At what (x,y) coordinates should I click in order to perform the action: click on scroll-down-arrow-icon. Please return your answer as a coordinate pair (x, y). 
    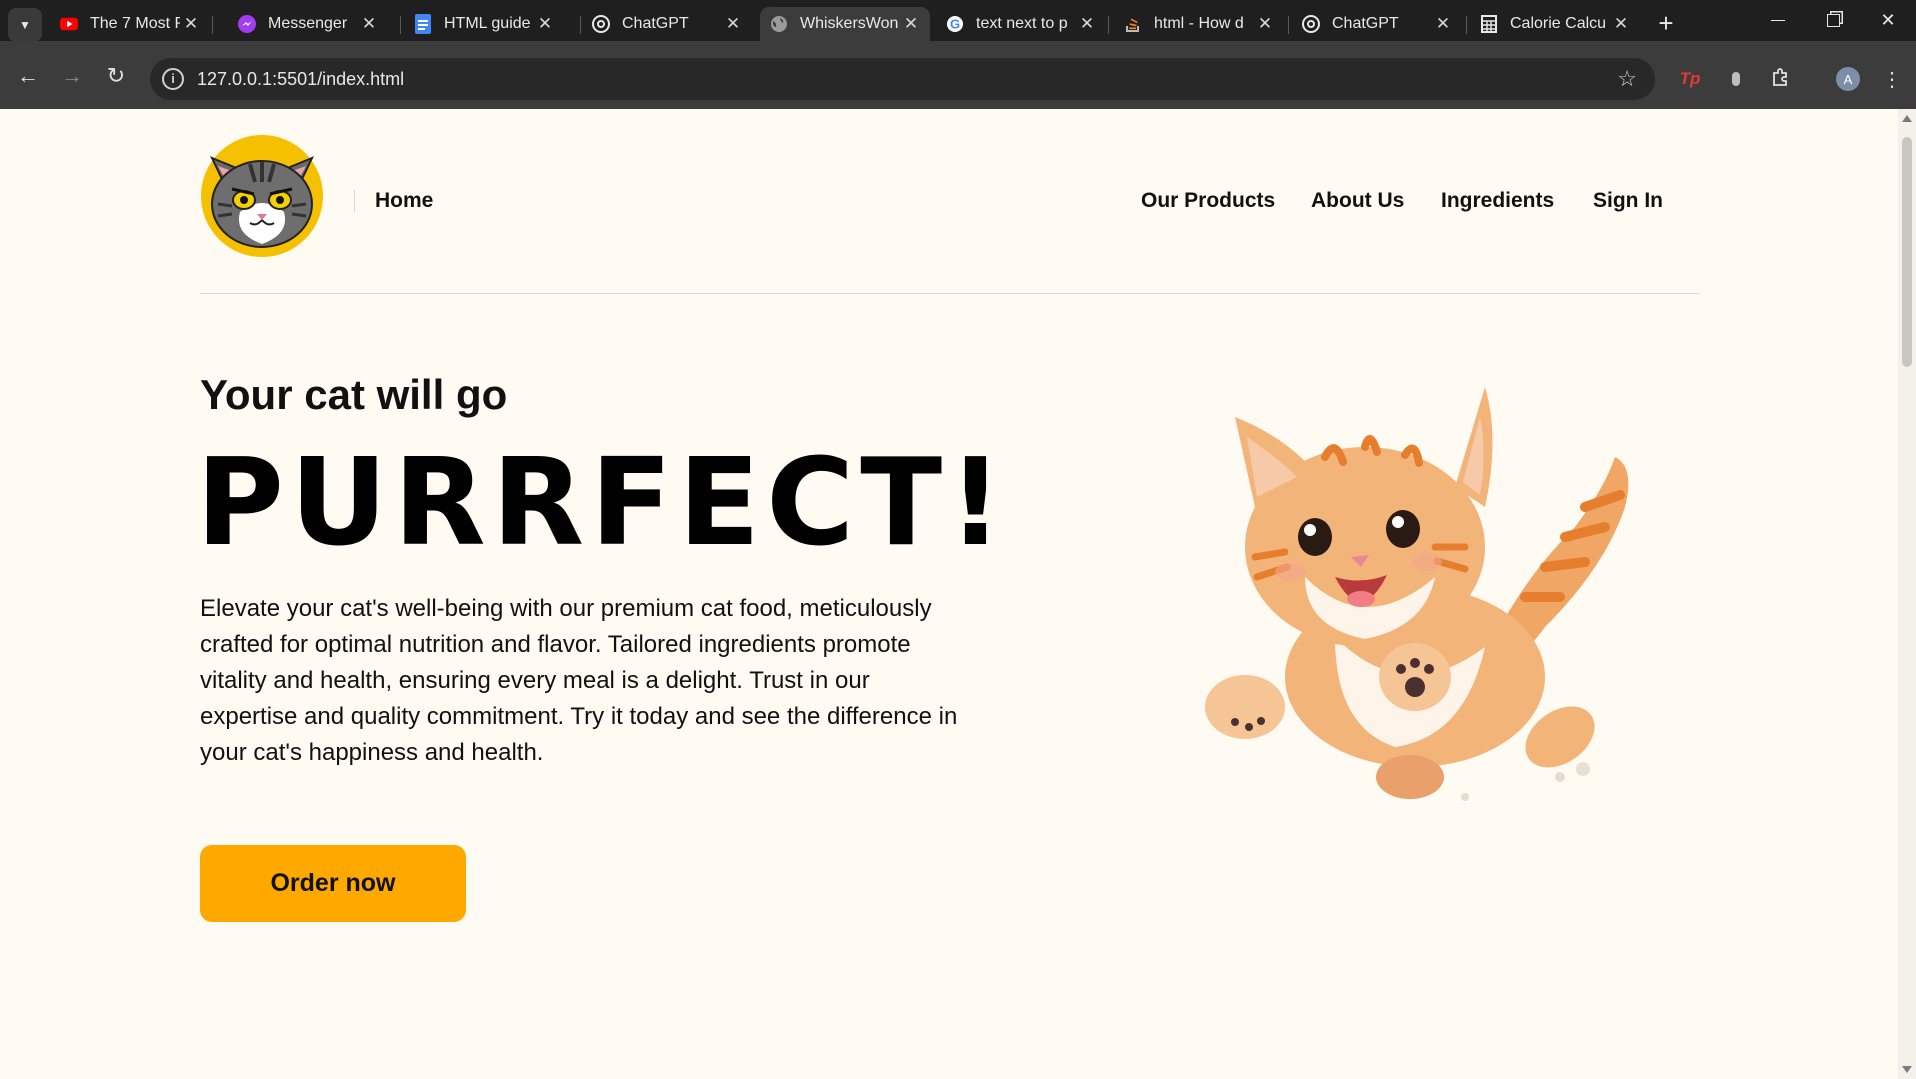
    Looking at the image, I should click on (1907, 1069).